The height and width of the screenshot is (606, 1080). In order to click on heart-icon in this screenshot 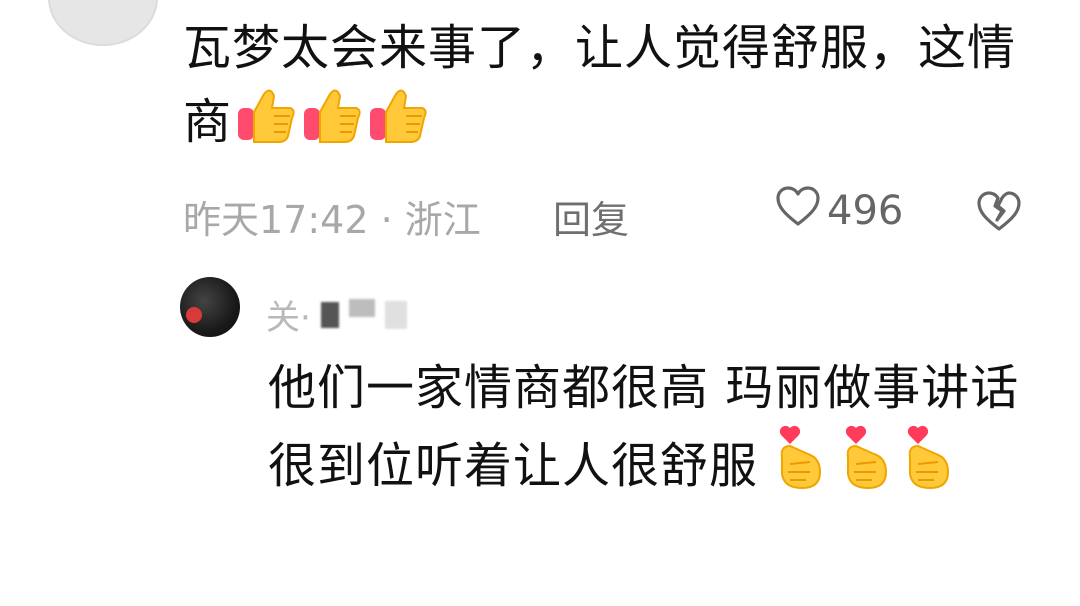, I will do `click(798, 211)`.